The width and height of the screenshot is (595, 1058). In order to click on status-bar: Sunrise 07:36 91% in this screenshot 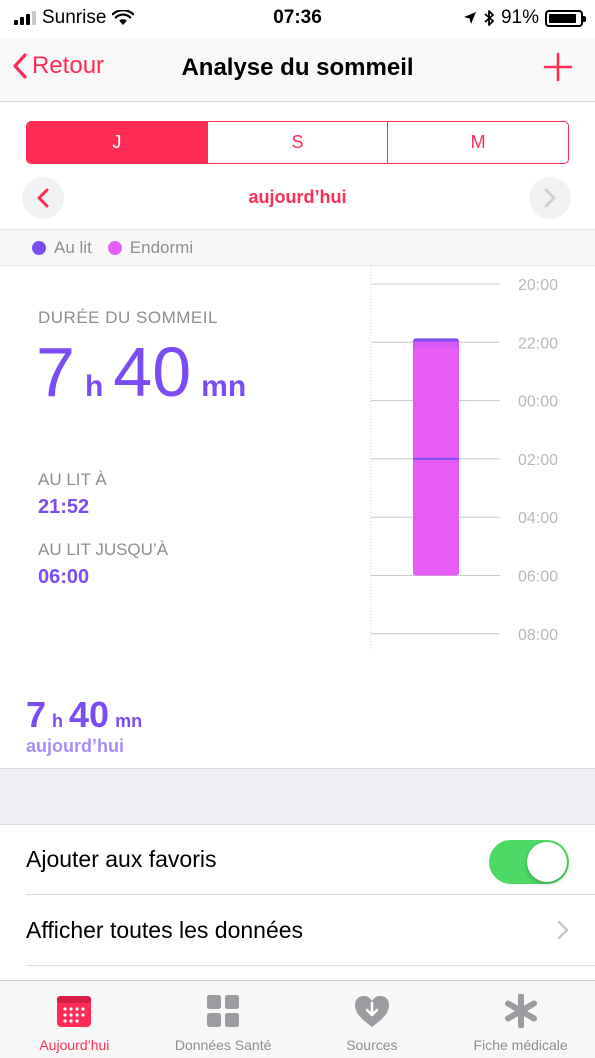, I will do `click(297, 19)`.